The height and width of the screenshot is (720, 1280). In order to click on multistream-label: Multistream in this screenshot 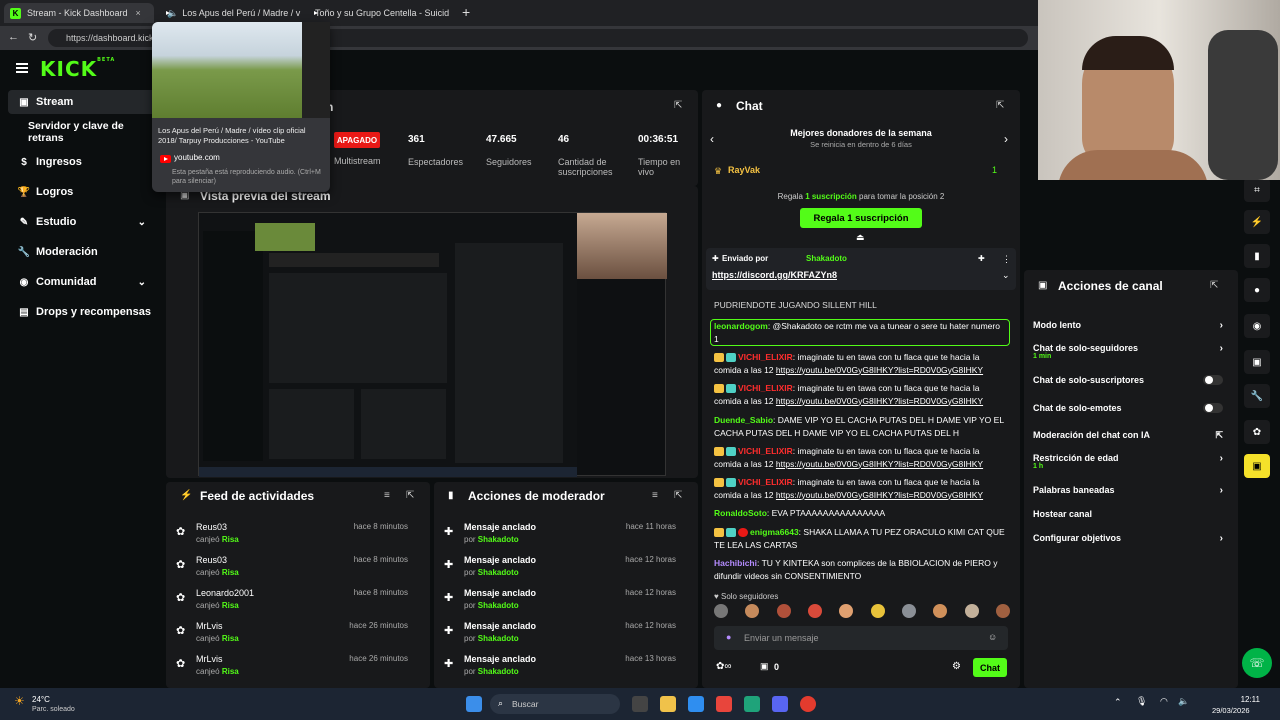, I will do `click(357, 161)`.